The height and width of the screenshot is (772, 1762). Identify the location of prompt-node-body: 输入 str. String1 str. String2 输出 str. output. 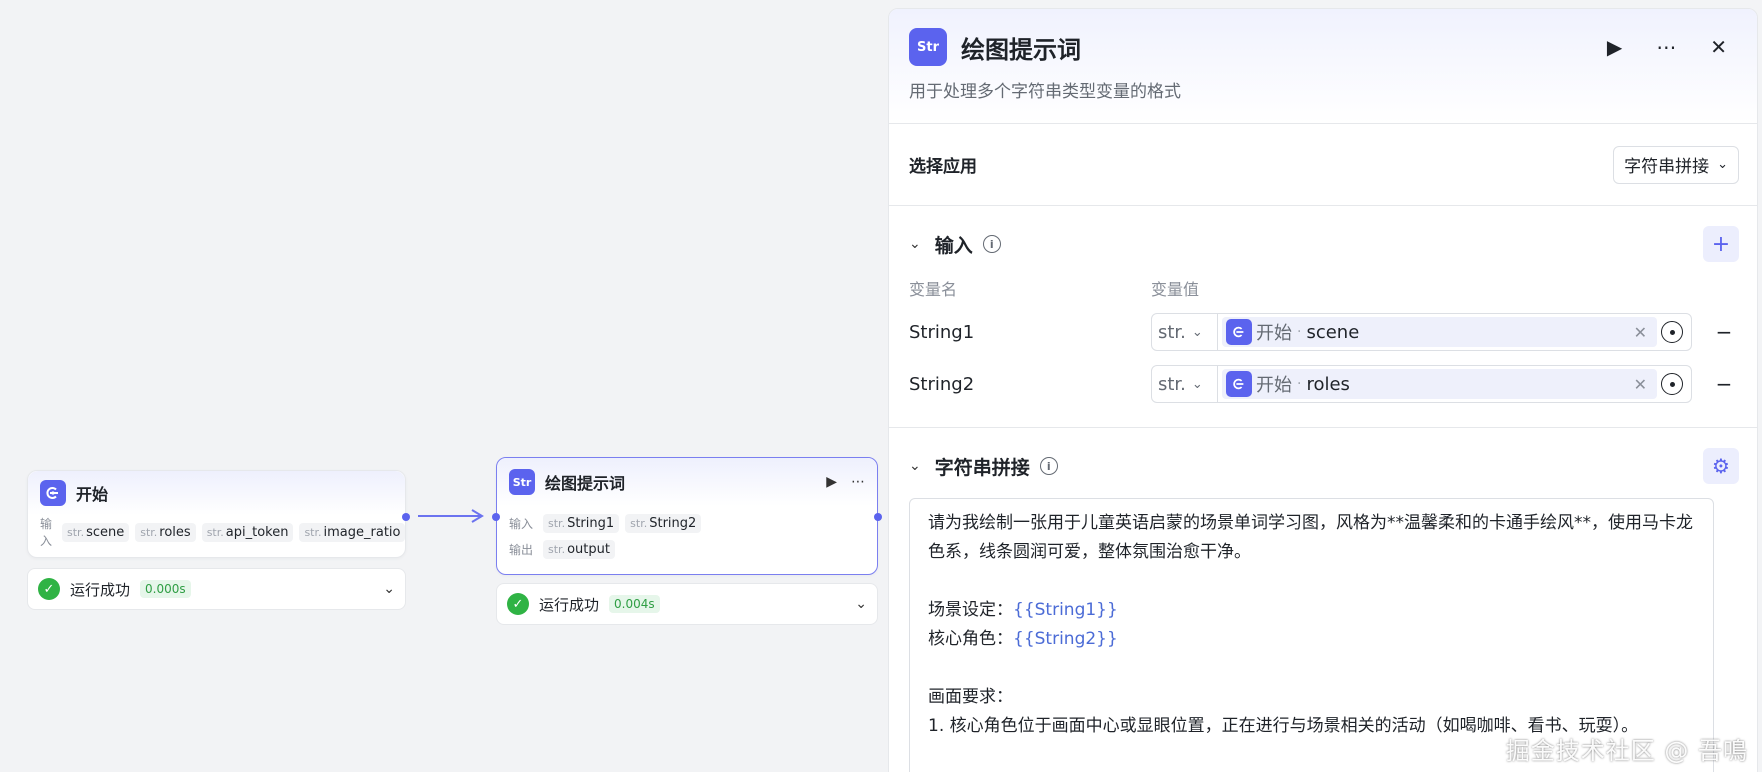
(687, 539).